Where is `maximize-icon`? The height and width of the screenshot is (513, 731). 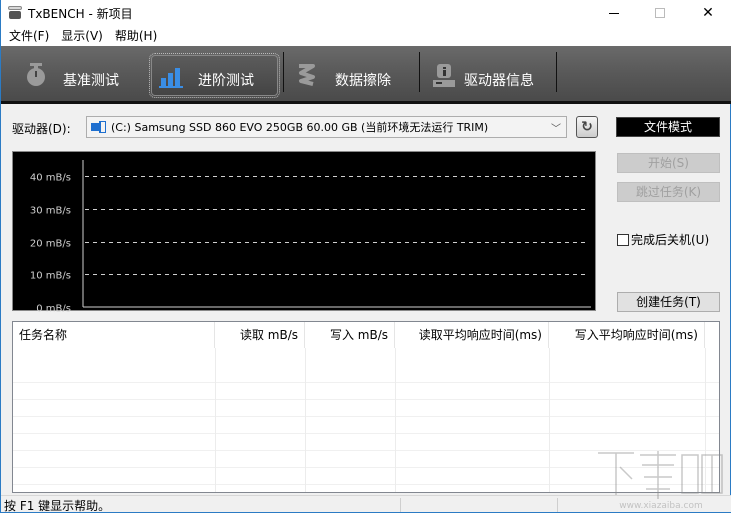 maximize-icon is located at coordinates (660, 13).